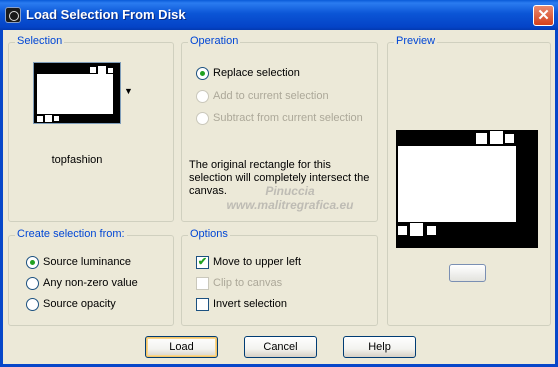 The height and width of the screenshot is (367, 558). Describe the element at coordinates (214, 41) in the screenshot. I see `operation-group-label: Operation` at that location.